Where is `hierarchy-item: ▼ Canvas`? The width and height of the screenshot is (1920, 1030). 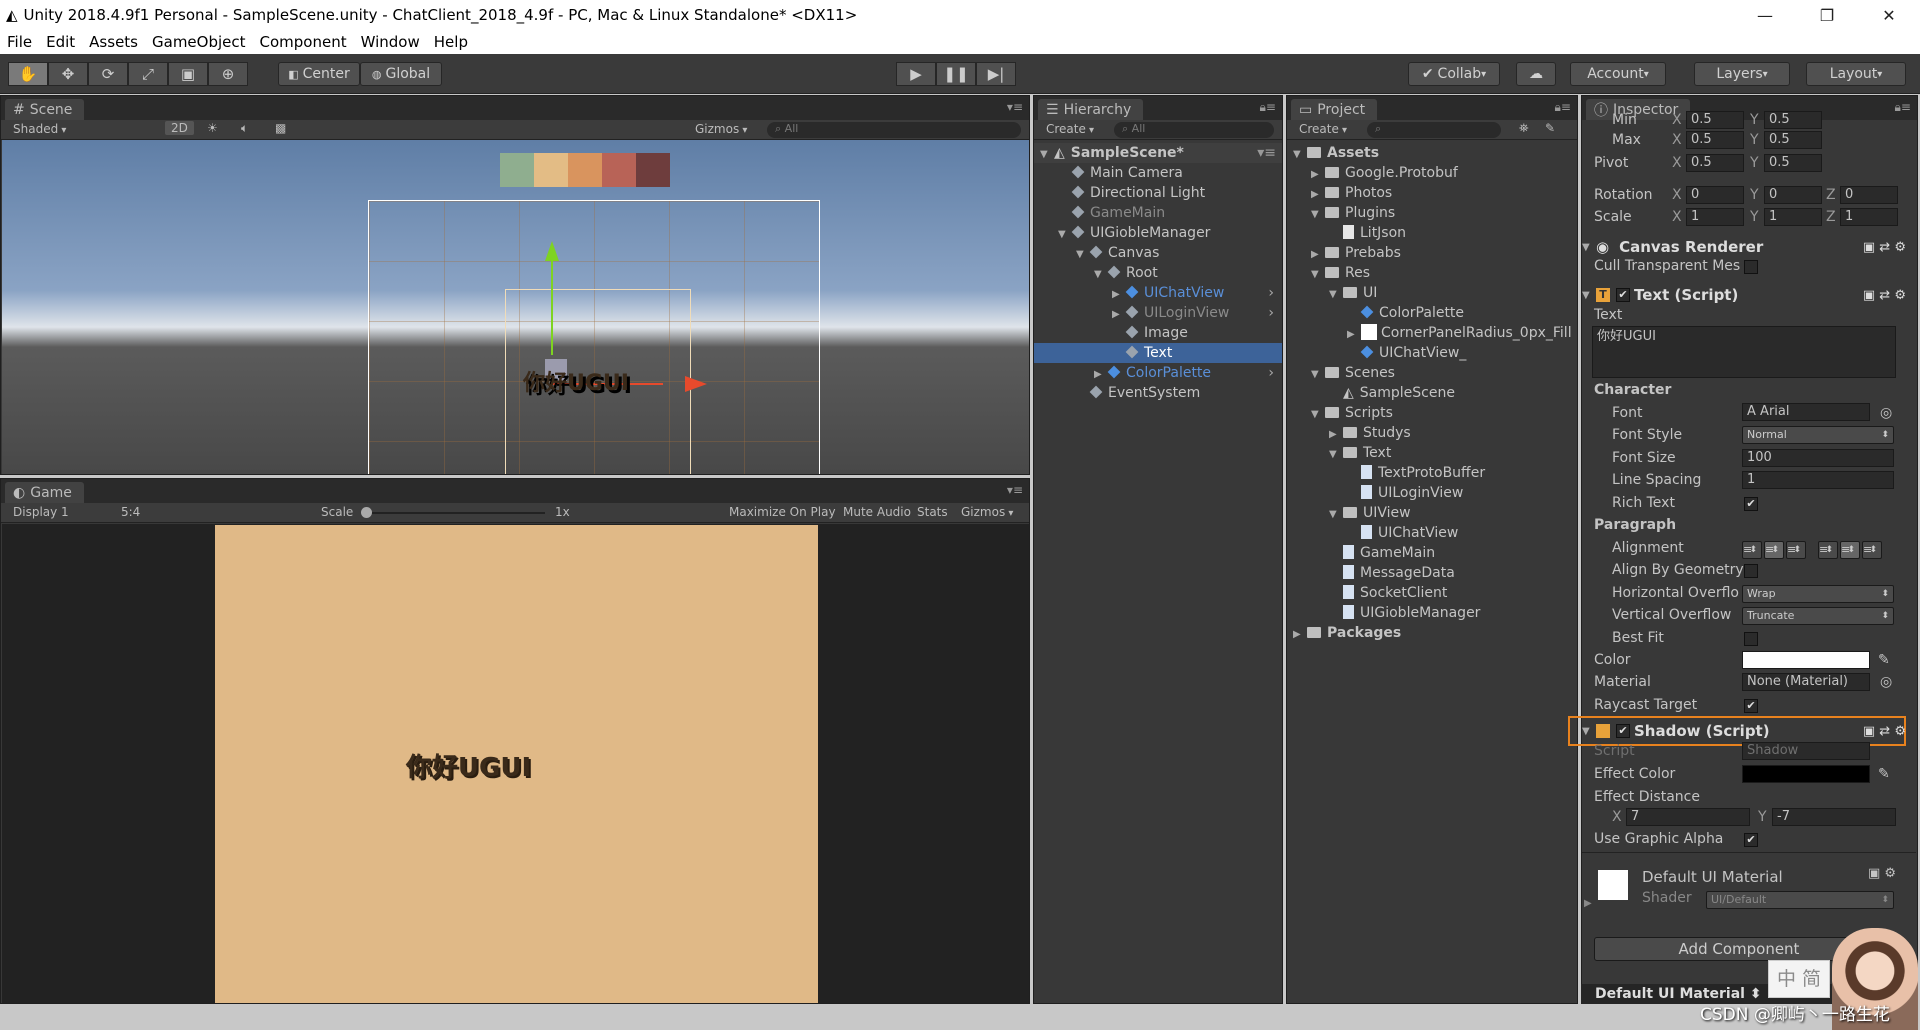 hierarchy-item: ▼ Canvas is located at coordinates (1158, 253).